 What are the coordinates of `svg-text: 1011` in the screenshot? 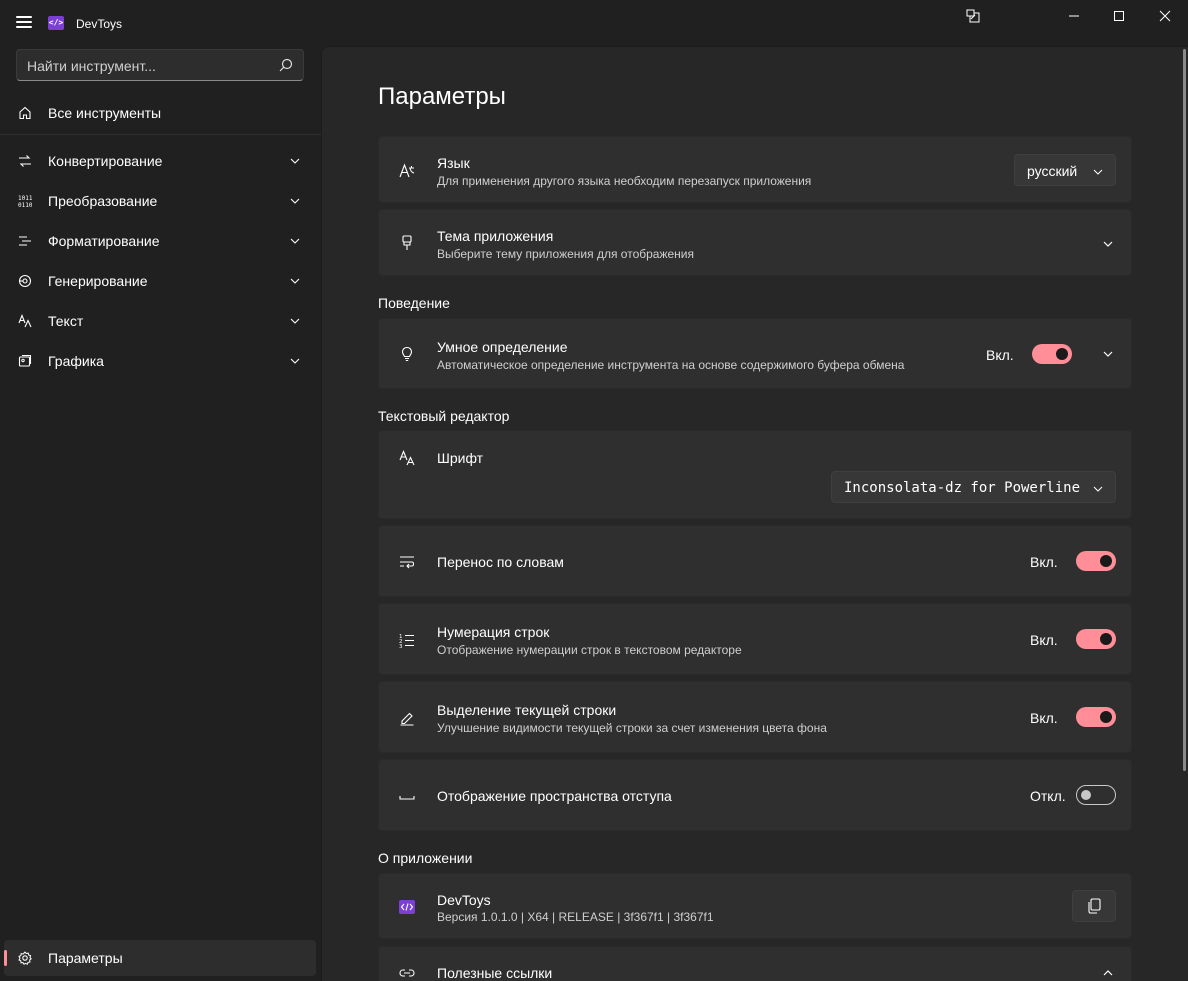 It's located at (25, 198).